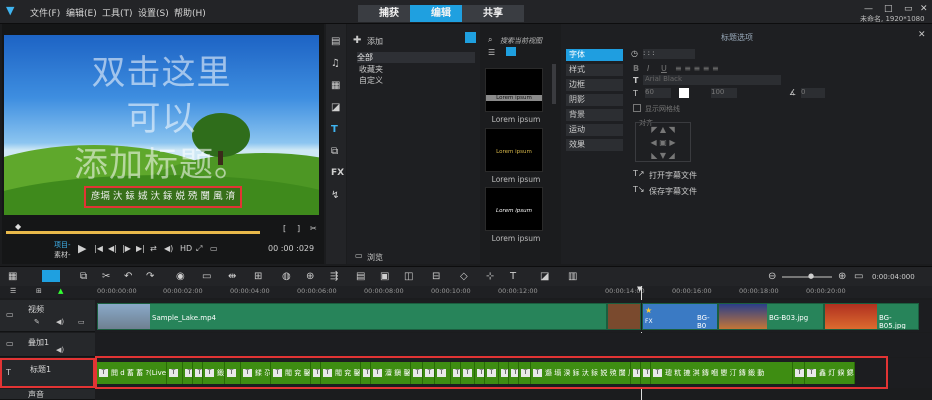  Describe the element at coordinates (384, 276) in the screenshot. I see `subtitle-icon: ▣` at that location.